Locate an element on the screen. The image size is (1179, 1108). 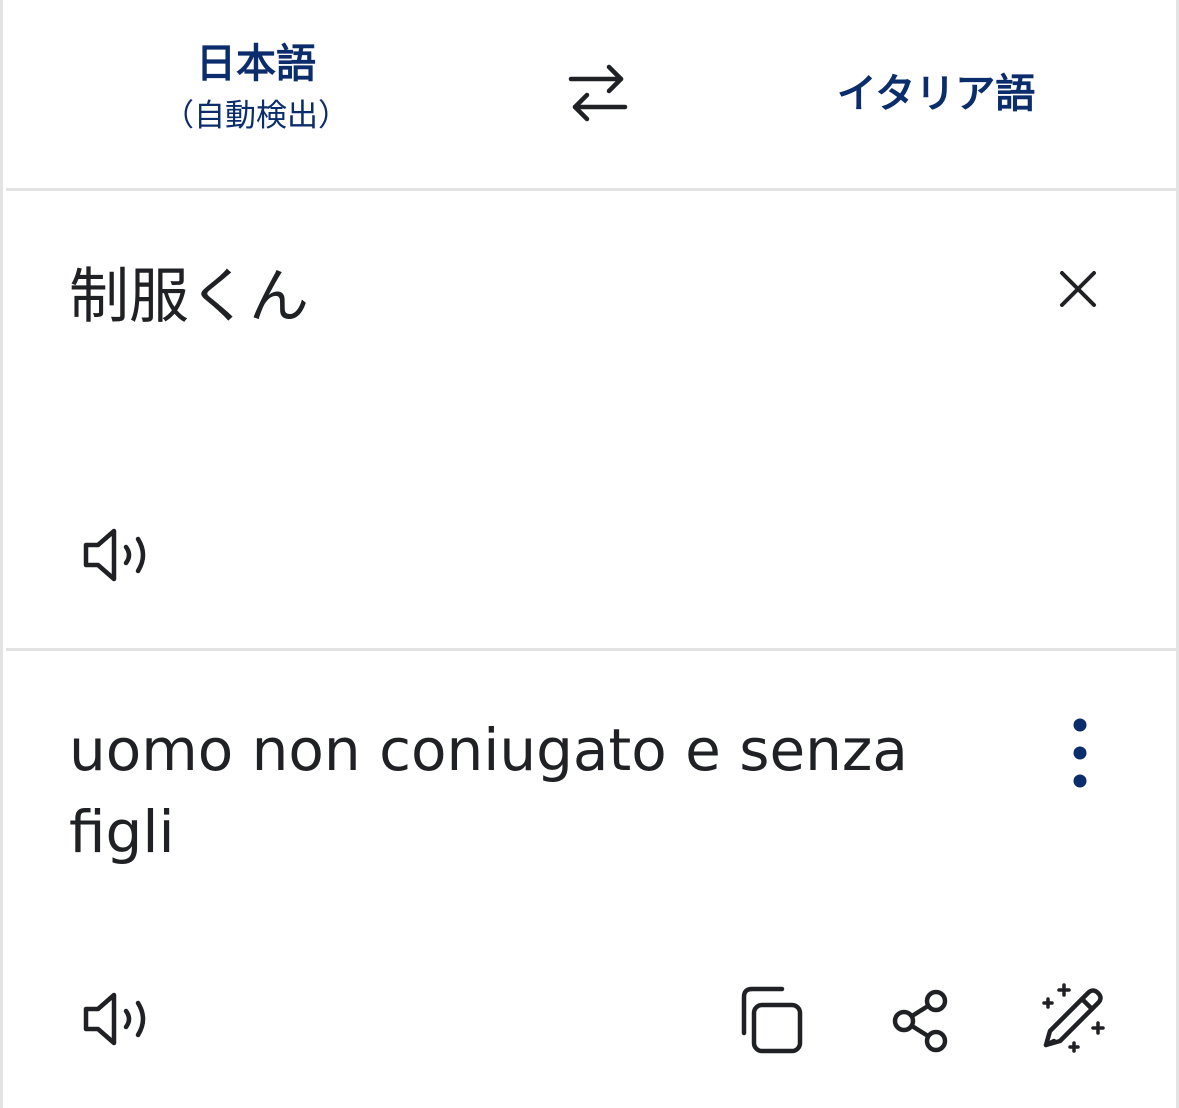
refine-translation-button is located at coordinates (1072, 1019).